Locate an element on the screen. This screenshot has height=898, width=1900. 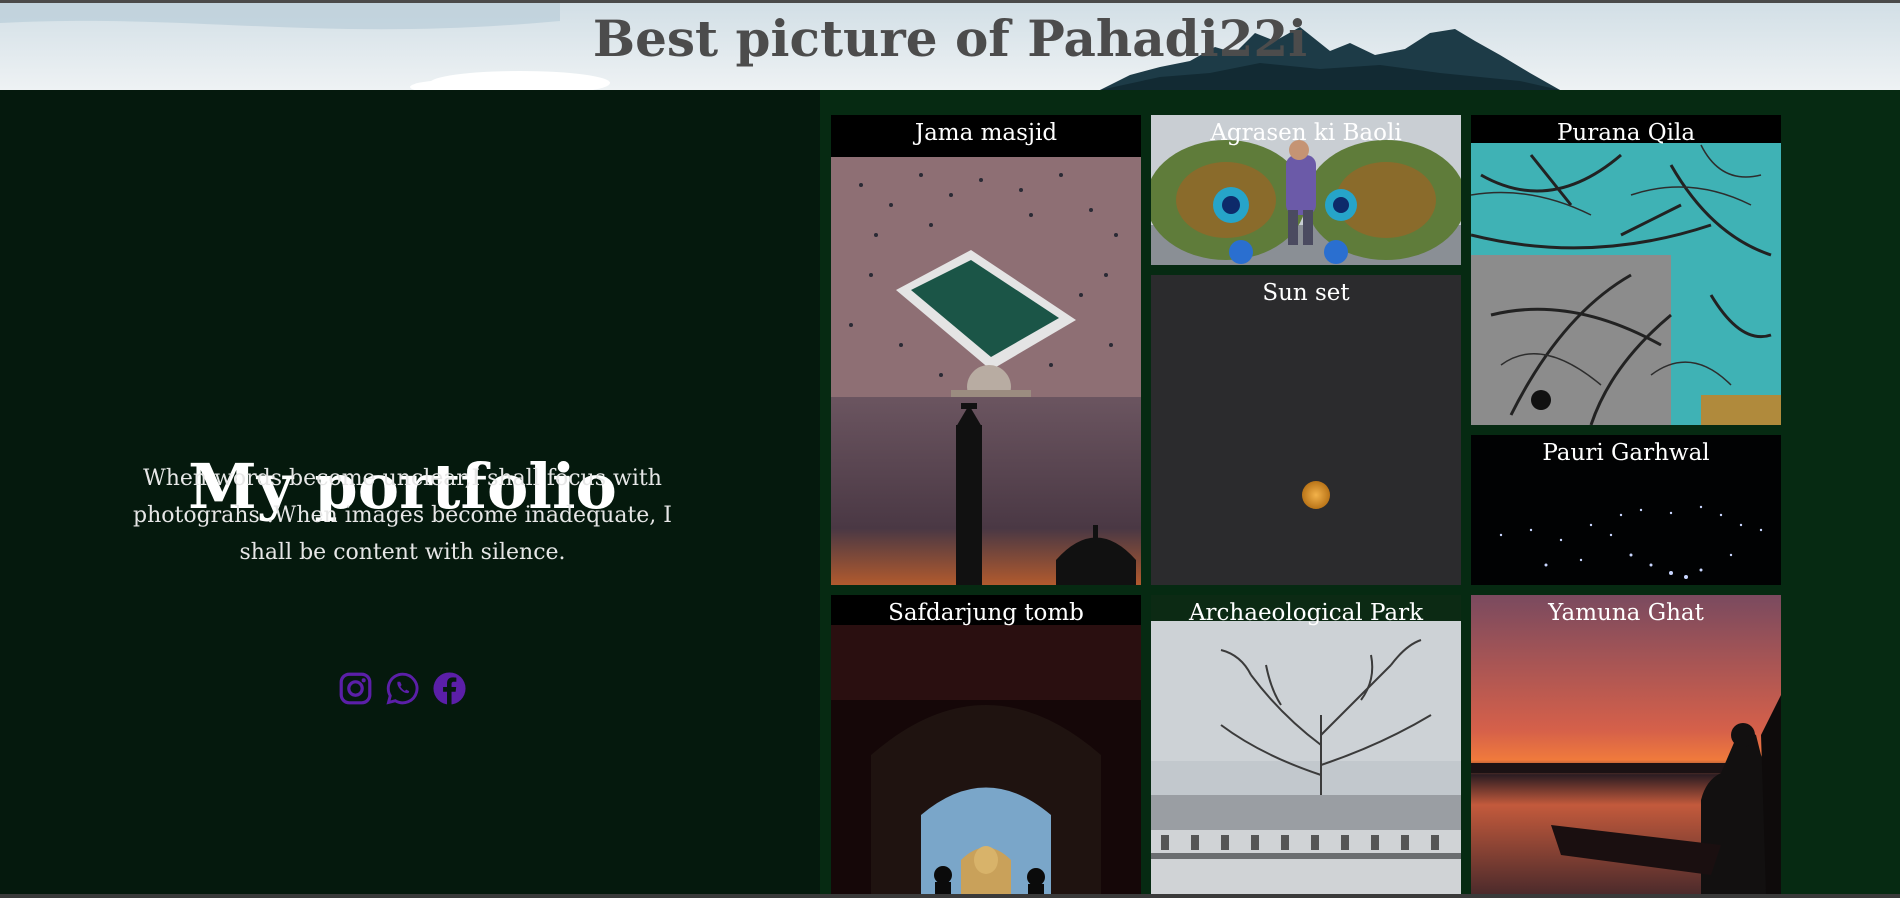
archaeological-park-photo is located at coordinates (1306, 758).